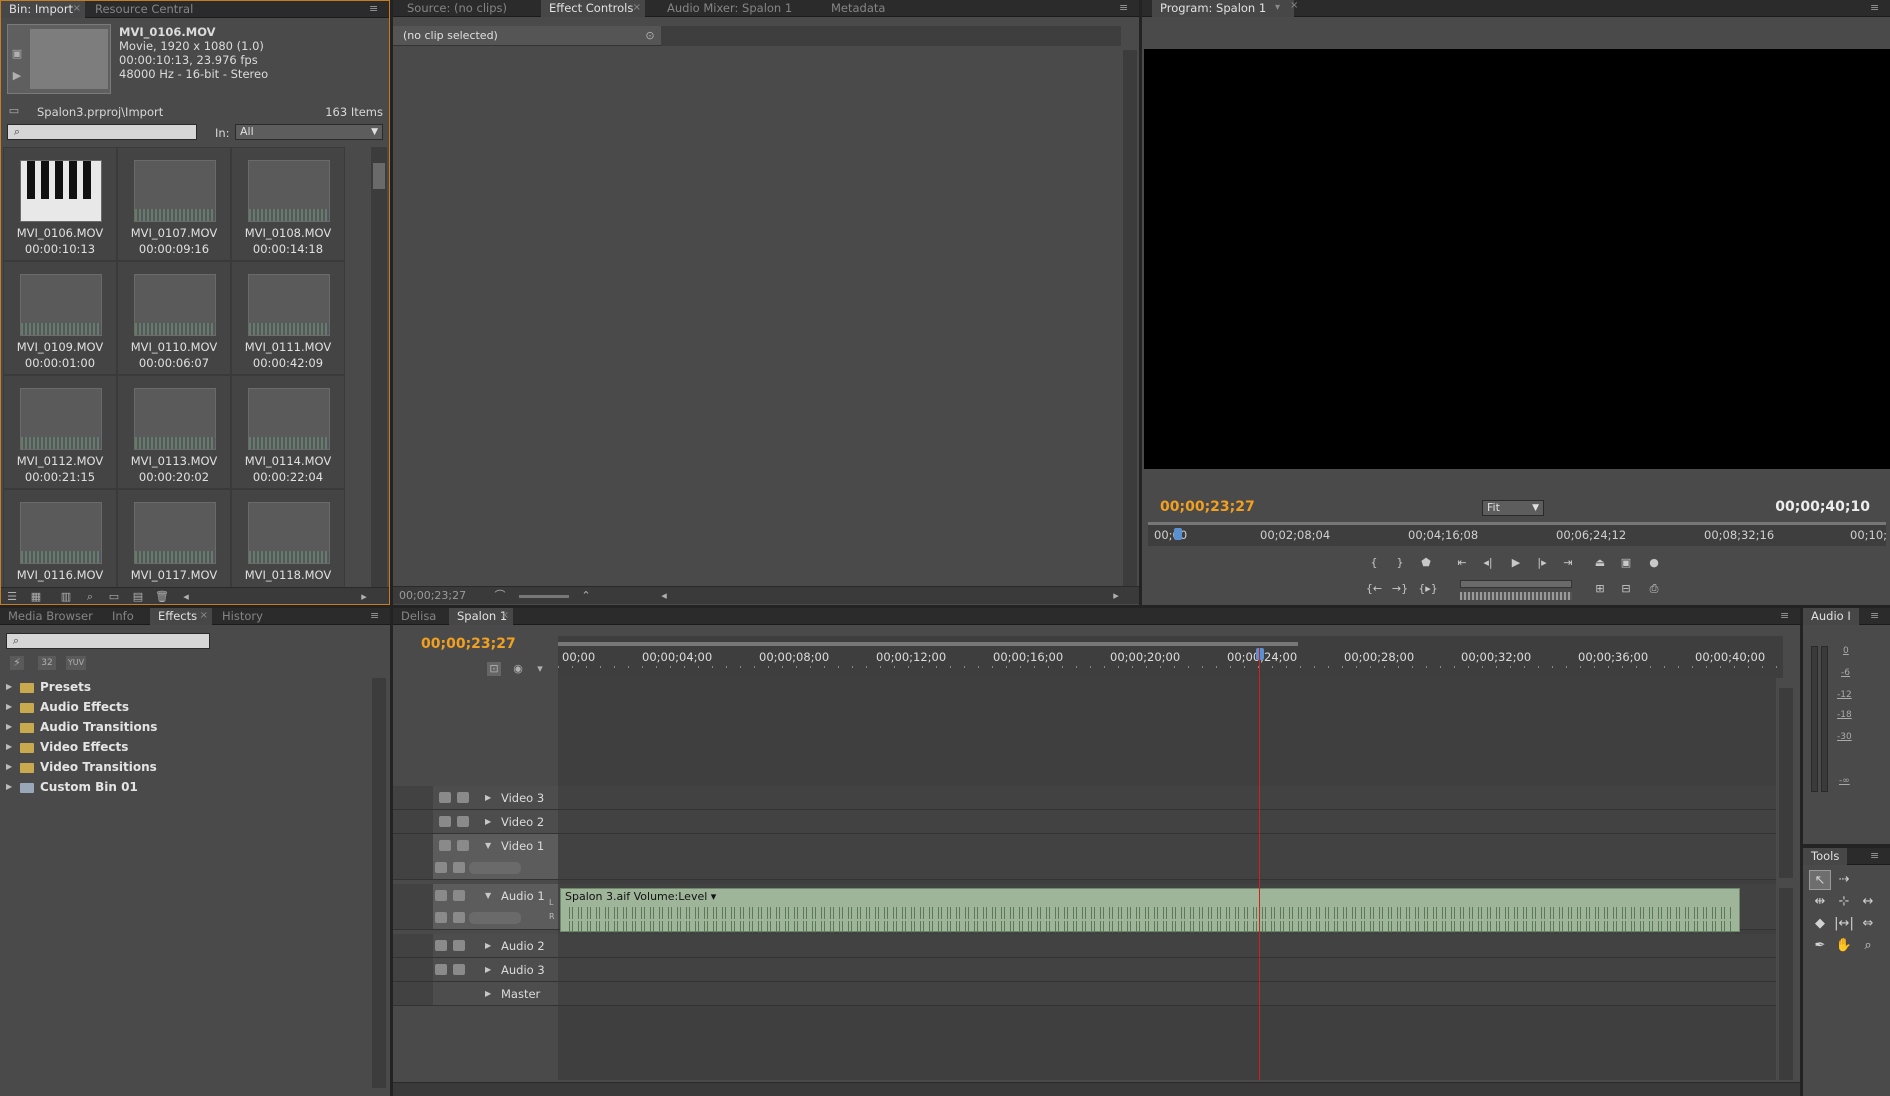  What do you see at coordinates (185, 687) in the screenshot?
I see `tree-folder-presets: ▶ Presets` at bounding box center [185, 687].